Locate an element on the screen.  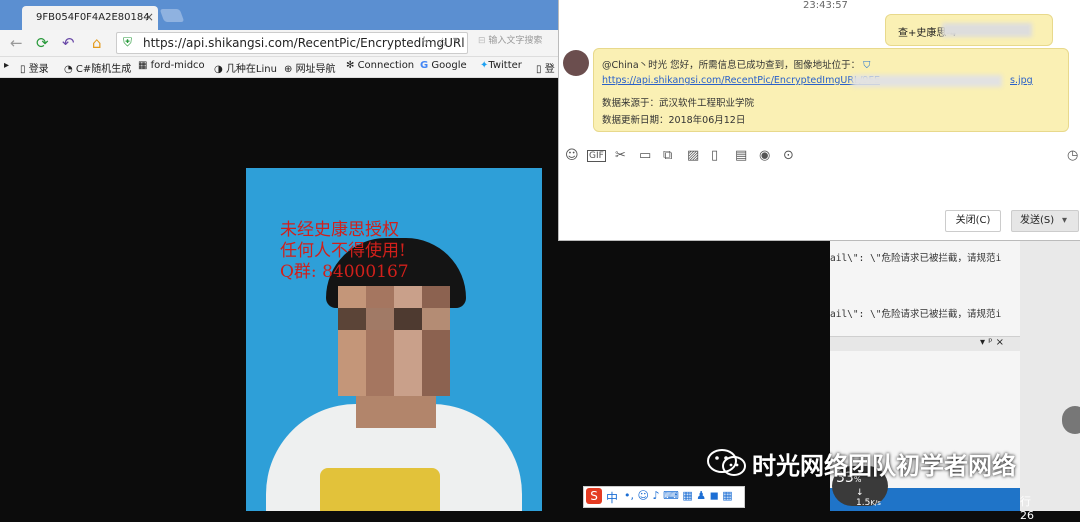
speed-rate: ↓ 1.5K/s is located at coordinates (868, 498).